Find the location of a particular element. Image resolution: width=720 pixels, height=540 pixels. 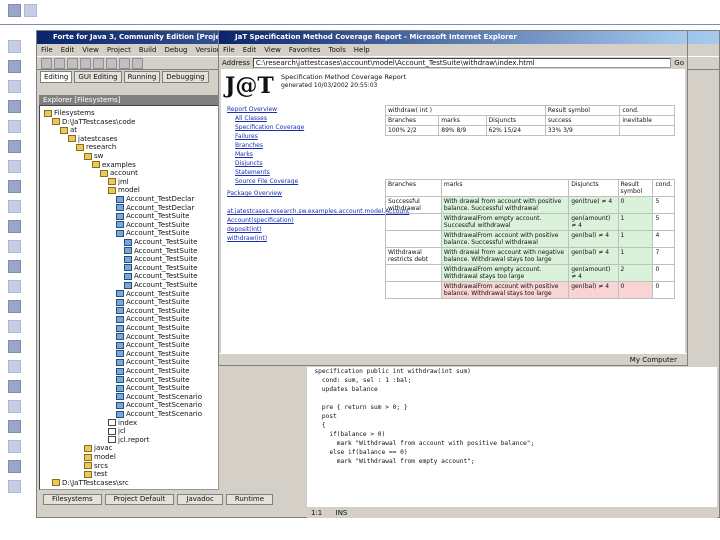

code-line: pre { return sum > 0; } is located at coordinates (357, 407).